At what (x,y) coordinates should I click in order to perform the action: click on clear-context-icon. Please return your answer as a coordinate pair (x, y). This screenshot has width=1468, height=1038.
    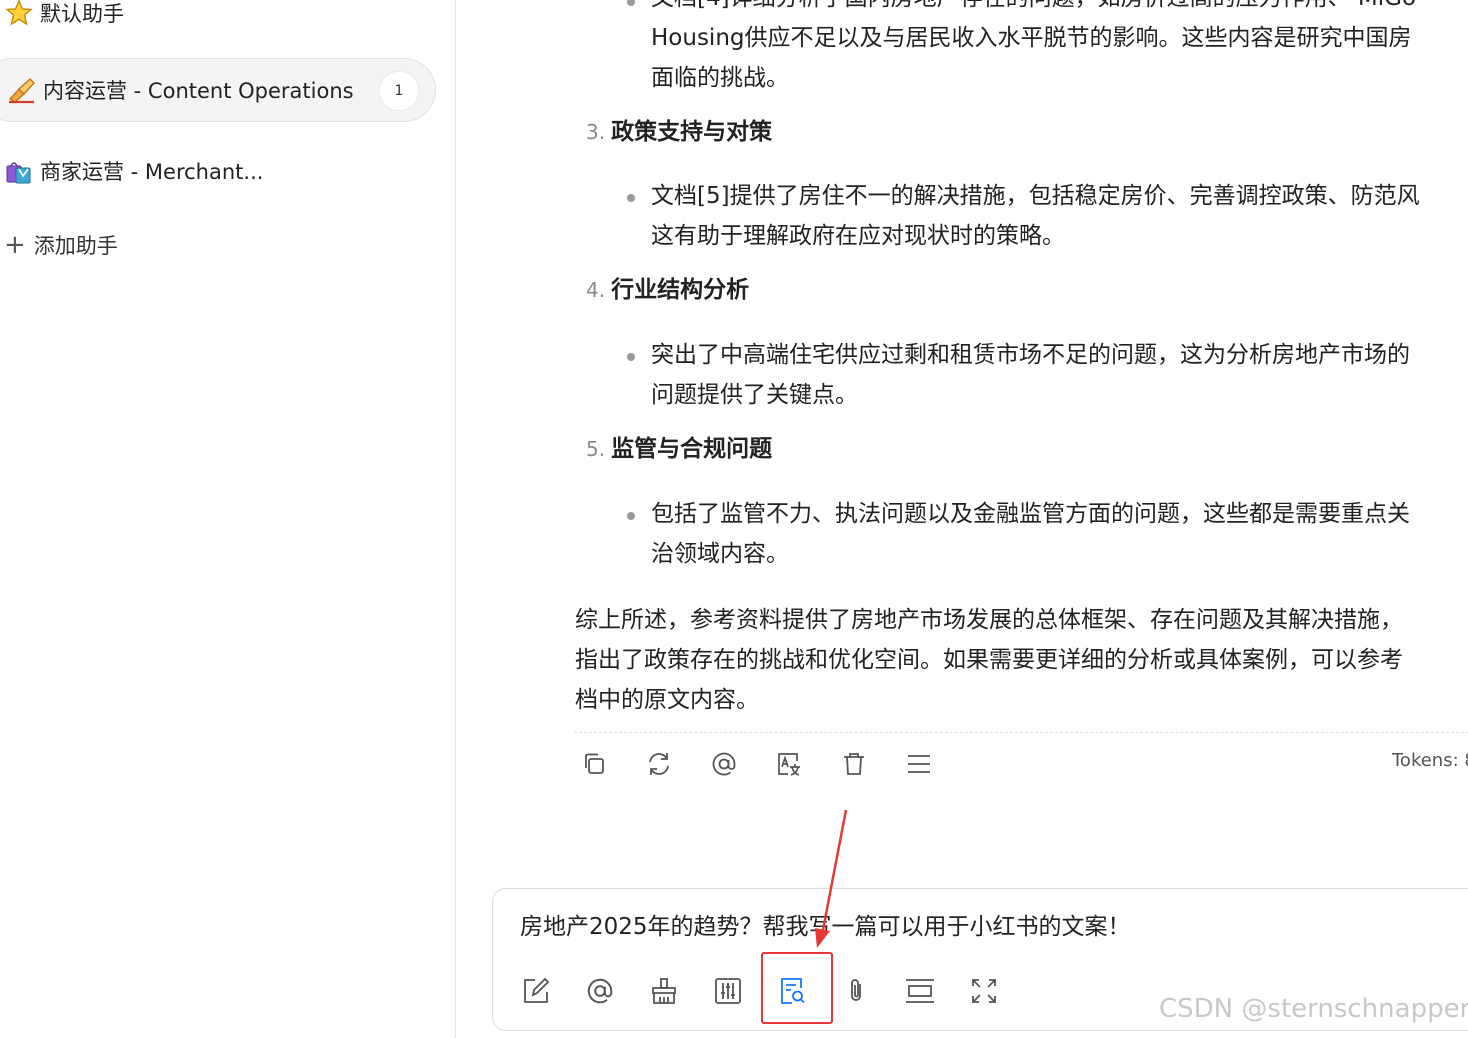
    Looking at the image, I should click on (664, 991).